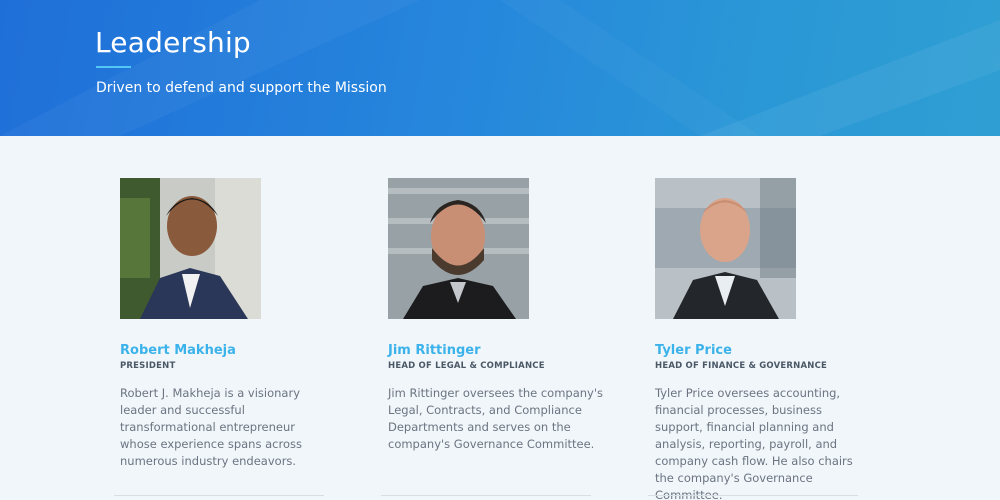  I want to click on leader-name: Robert Makheja, so click(178, 350).